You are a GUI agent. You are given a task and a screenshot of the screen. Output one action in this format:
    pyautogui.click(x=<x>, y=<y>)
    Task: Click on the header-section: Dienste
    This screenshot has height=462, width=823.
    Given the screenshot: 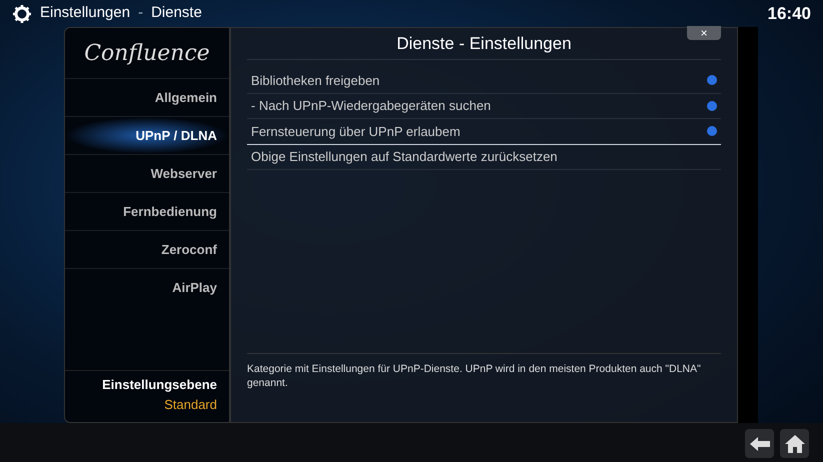 What is the action you would take?
    pyautogui.click(x=176, y=13)
    